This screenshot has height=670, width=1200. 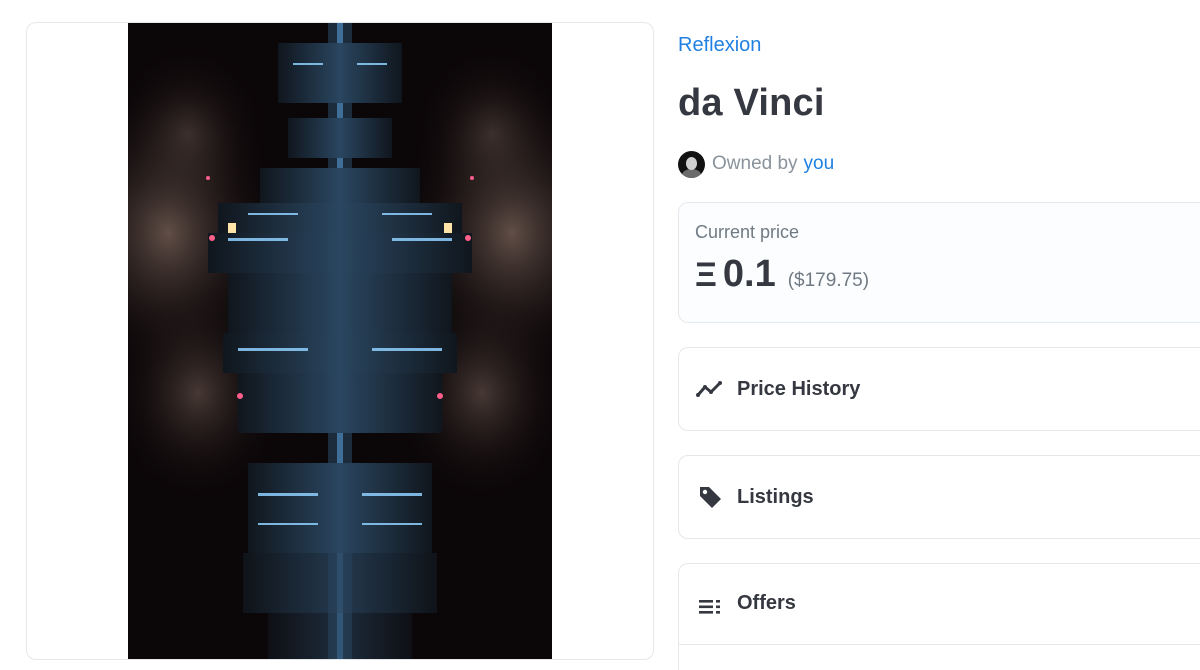 What do you see at coordinates (747, 232) in the screenshot?
I see `current-price-label: Current price` at bounding box center [747, 232].